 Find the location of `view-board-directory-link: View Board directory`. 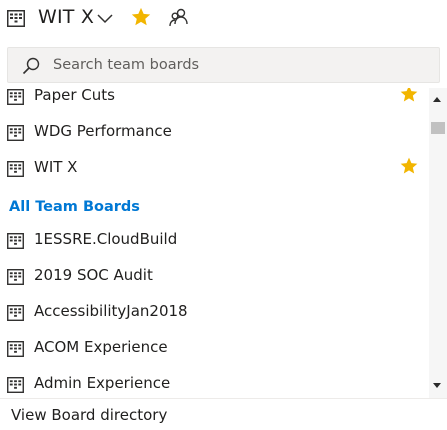

view-board-directory-link: View Board directory is located at coordinates (89, 415).